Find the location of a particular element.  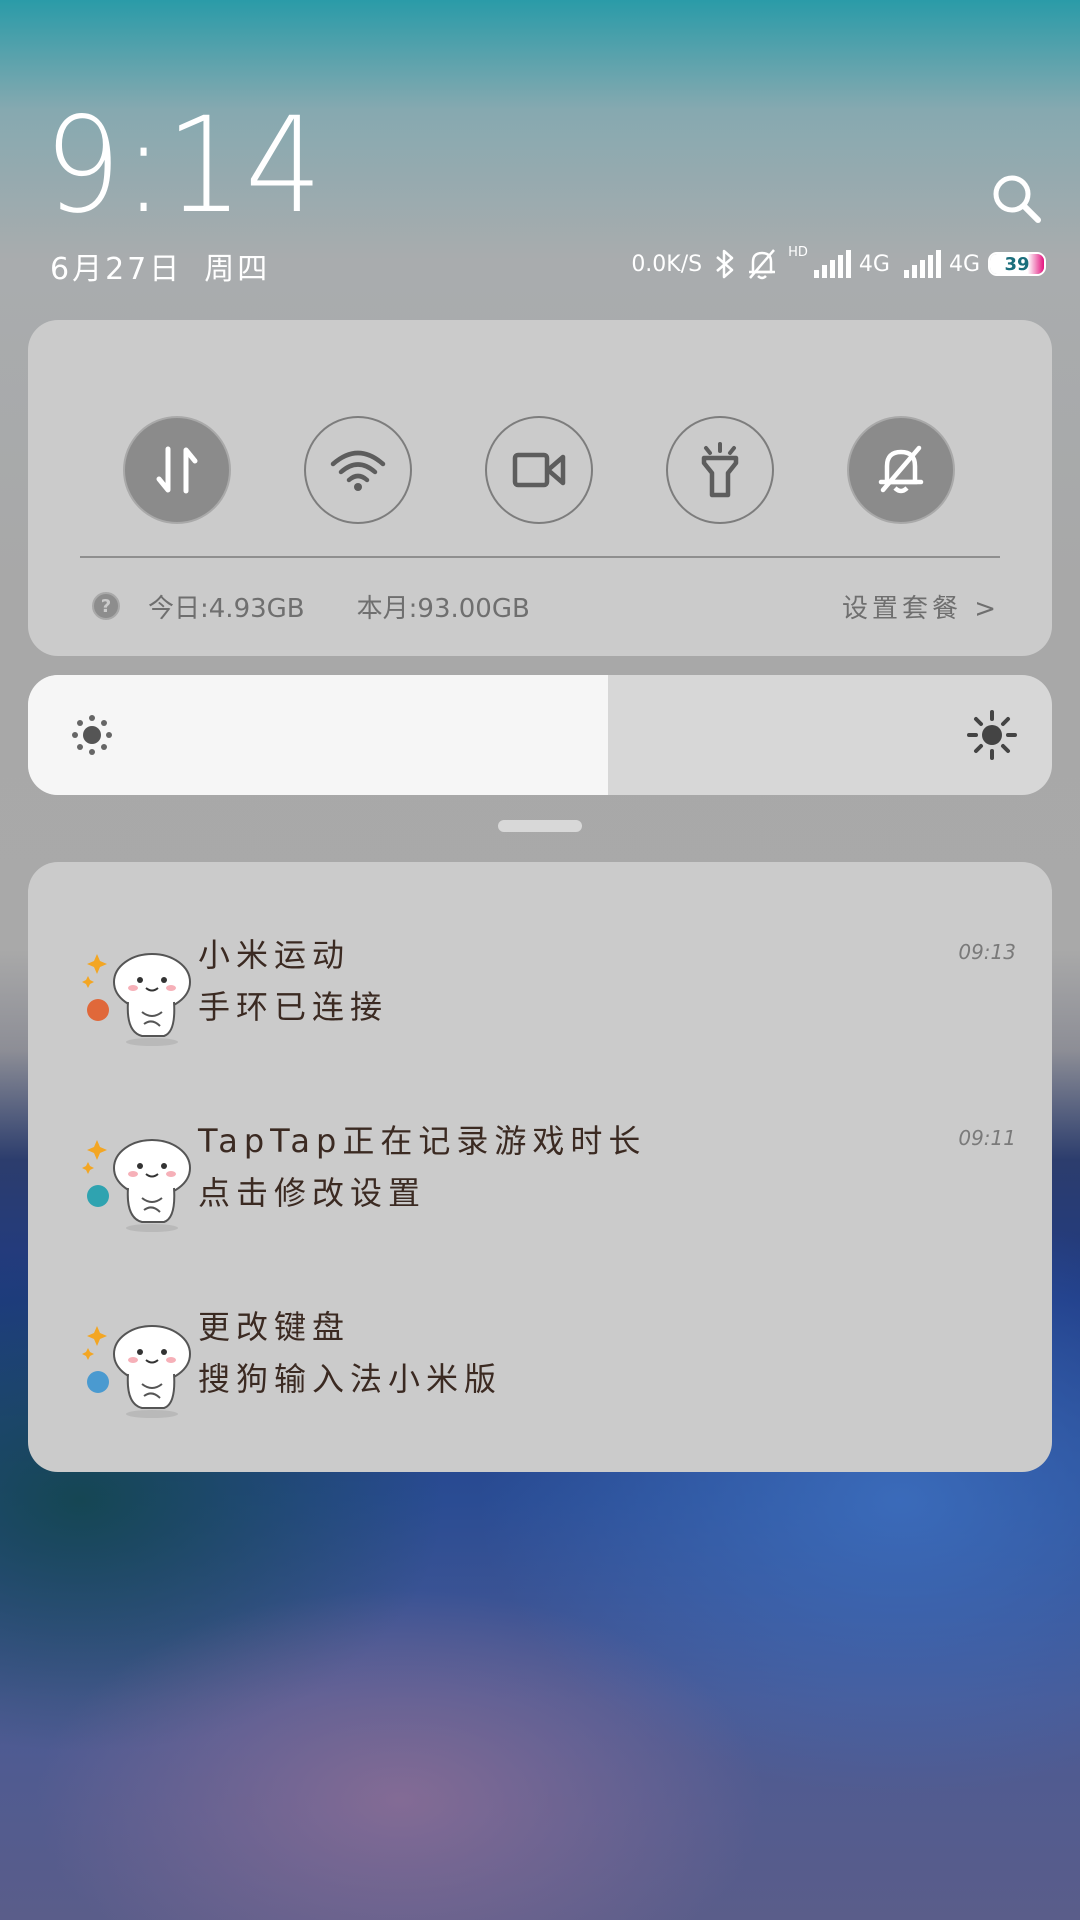

notification-title: 小米运动 is located at coordinates (274, 955).